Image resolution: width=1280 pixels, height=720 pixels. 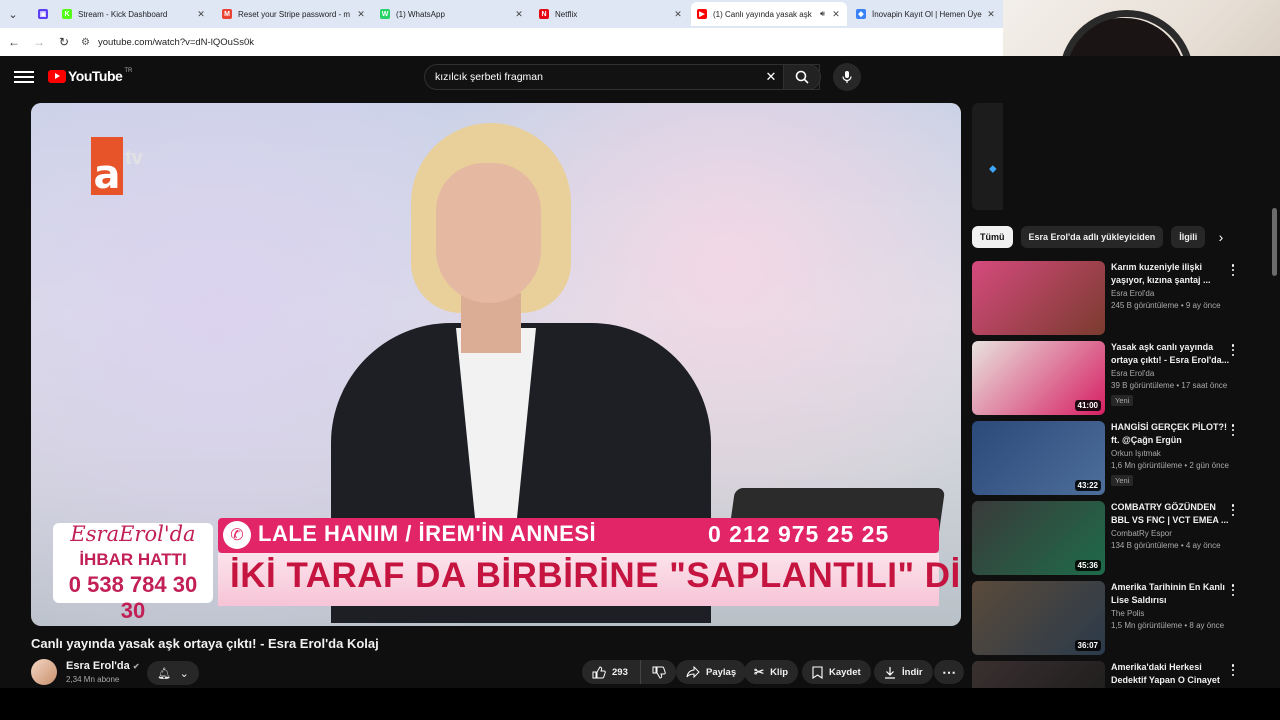 What do you see at coordinates (1274, 446) in the screenshot?
I see `sidebar-scrollbar` at bounding box center [1274, 446].